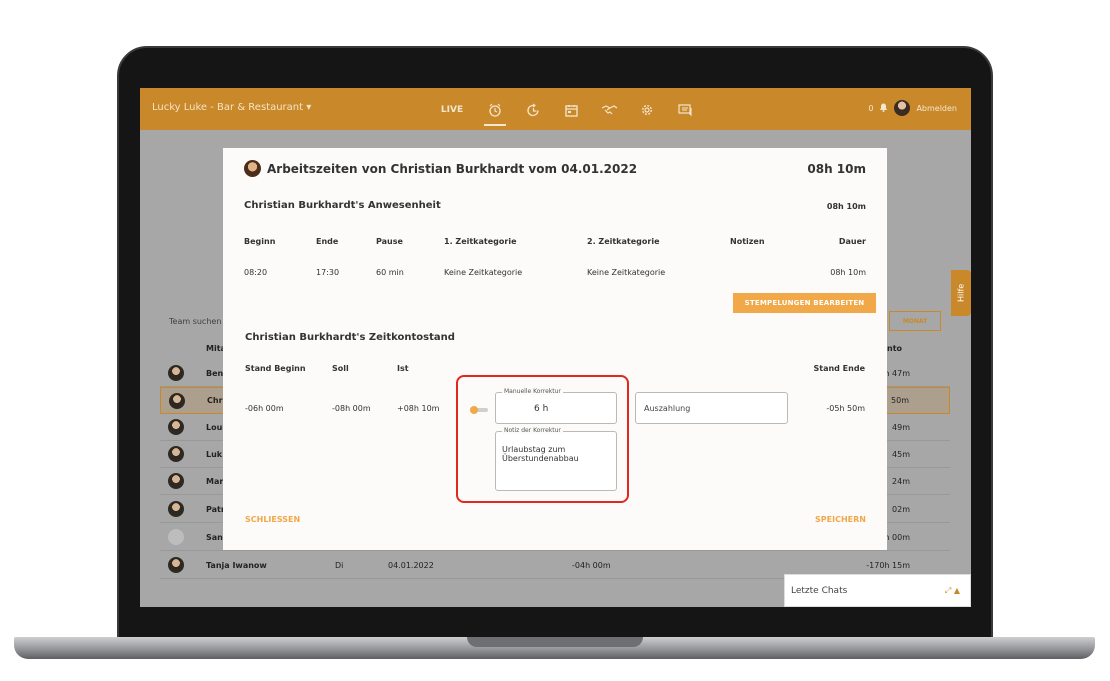 This screenshot has height=681, width=1110. I want to click on header-soll: Soll, so click(340, 368).